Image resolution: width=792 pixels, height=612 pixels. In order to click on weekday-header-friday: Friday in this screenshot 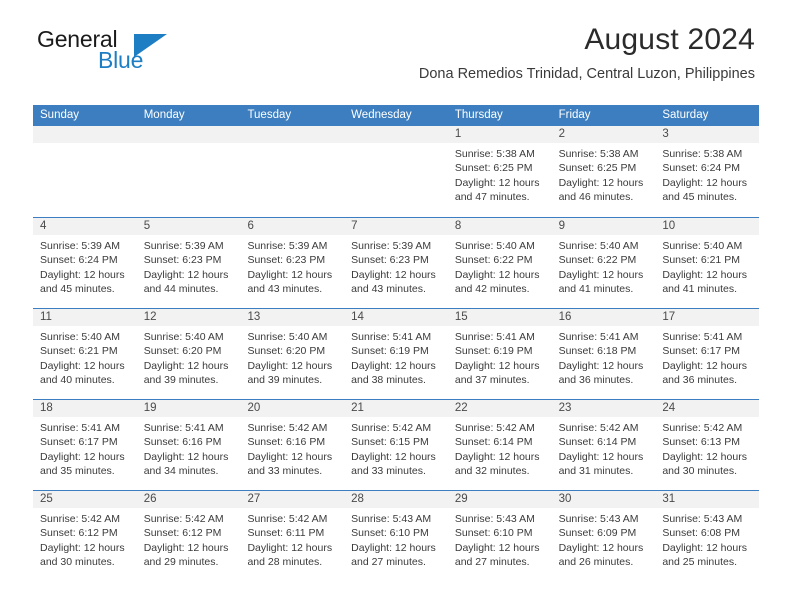, I will do `click(574, 115)`.